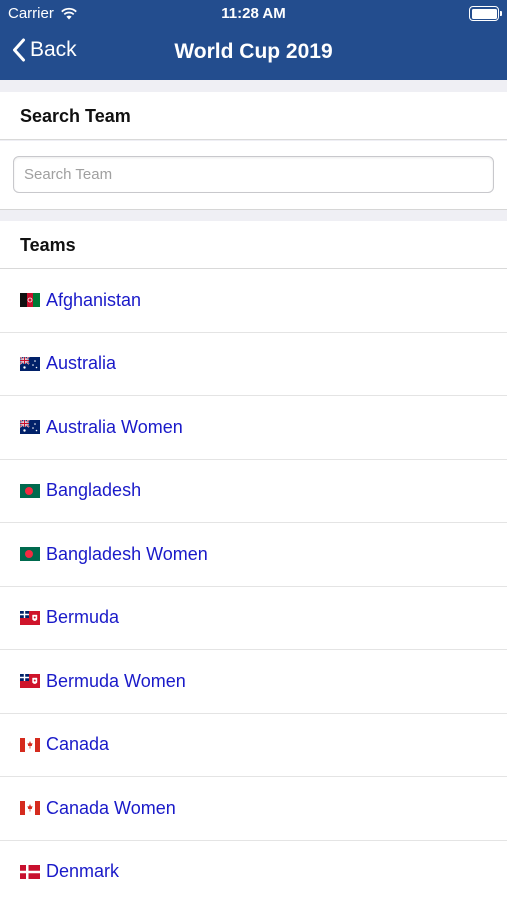 The height and width of the screenshot is (900, 507). I want to click on teams-section-title: Teams, so click(48, 245).